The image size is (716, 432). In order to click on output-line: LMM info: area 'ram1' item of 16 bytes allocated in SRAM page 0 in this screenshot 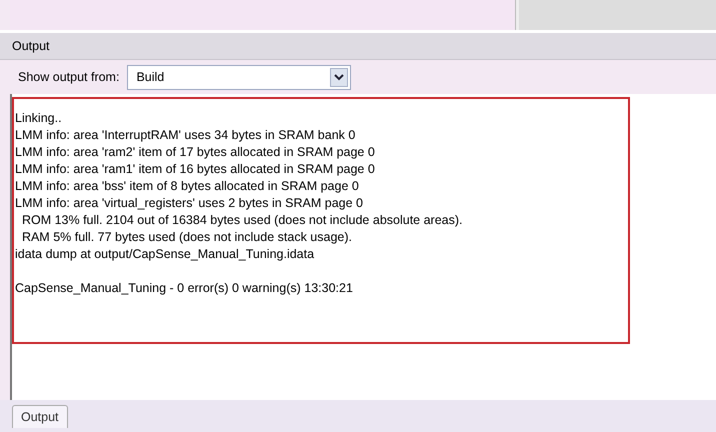, I will do `click(195, 169)`.